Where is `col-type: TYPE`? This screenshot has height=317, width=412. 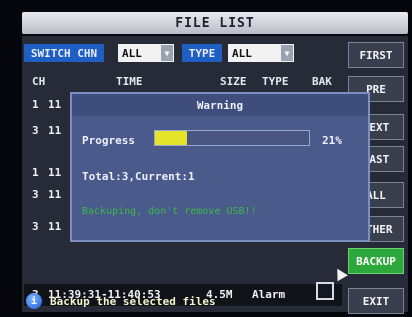 col-type: TYPE is located at coordinates (275, 81).